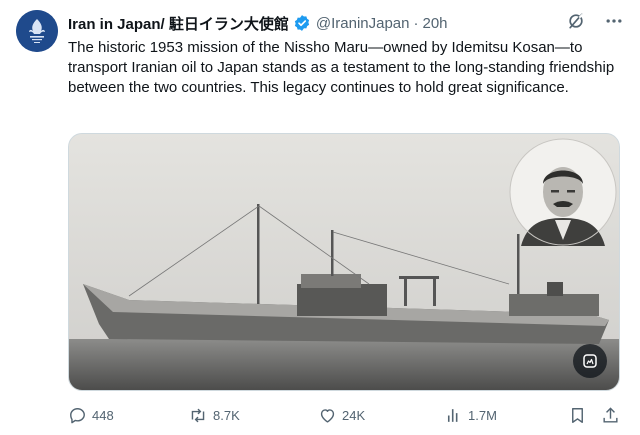 Image resolution: width=640 pixels, height=435 pixels. Describe the element at coordinates (178, 23) in the screenshot. I see `display-name: Iran in Japan/ 駐日イラン大使館` at that location.